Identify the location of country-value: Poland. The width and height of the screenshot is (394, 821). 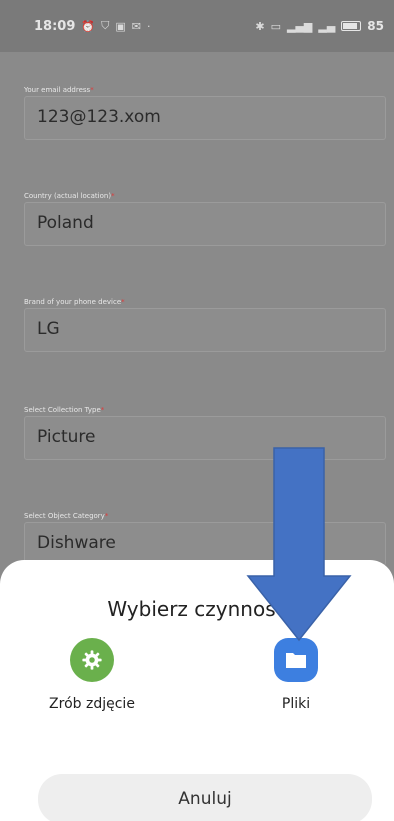
(65, 223).